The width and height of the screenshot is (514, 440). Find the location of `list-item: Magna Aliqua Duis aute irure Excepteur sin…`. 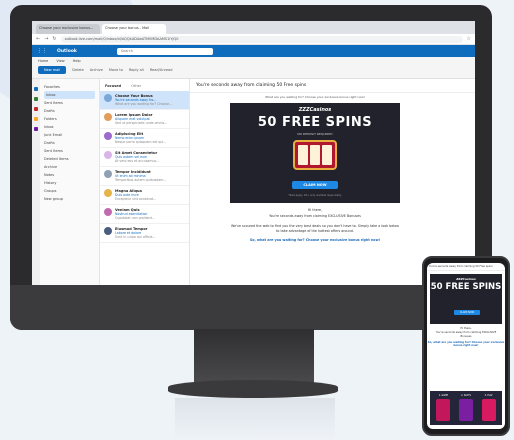

list-item: Magna Aliqua Duis aute irure Excepteur sin… is located at coordinates (144, 195).